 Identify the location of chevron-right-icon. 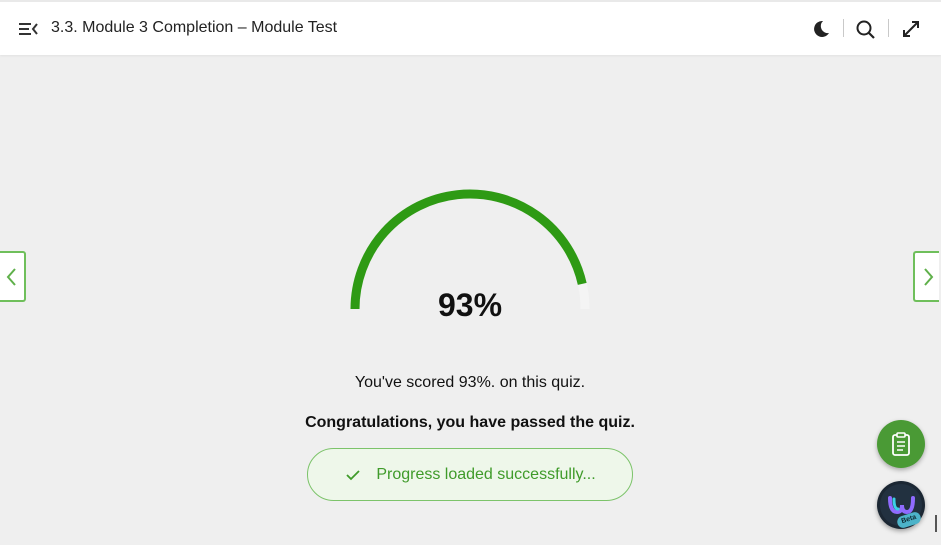
(929, 277).